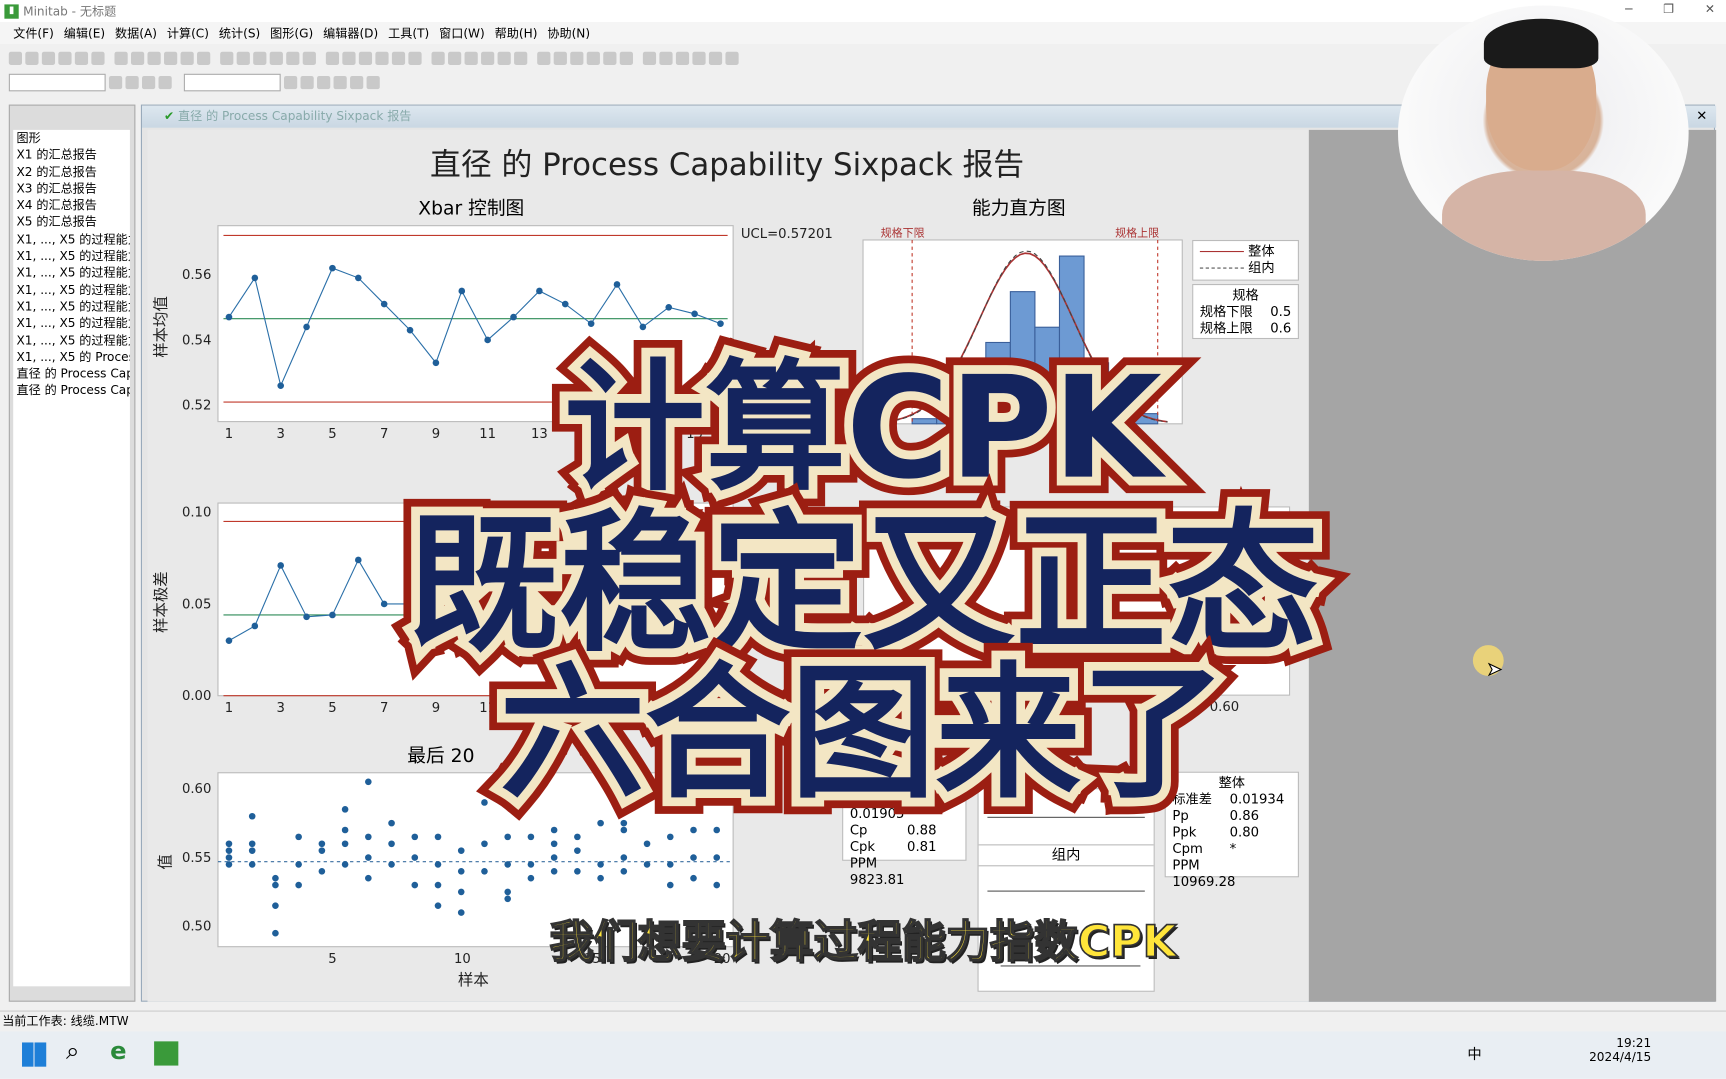 This screenshot has width=1726, height=1079. I want to click on search-icon: ⌕, so click(73, 1052).